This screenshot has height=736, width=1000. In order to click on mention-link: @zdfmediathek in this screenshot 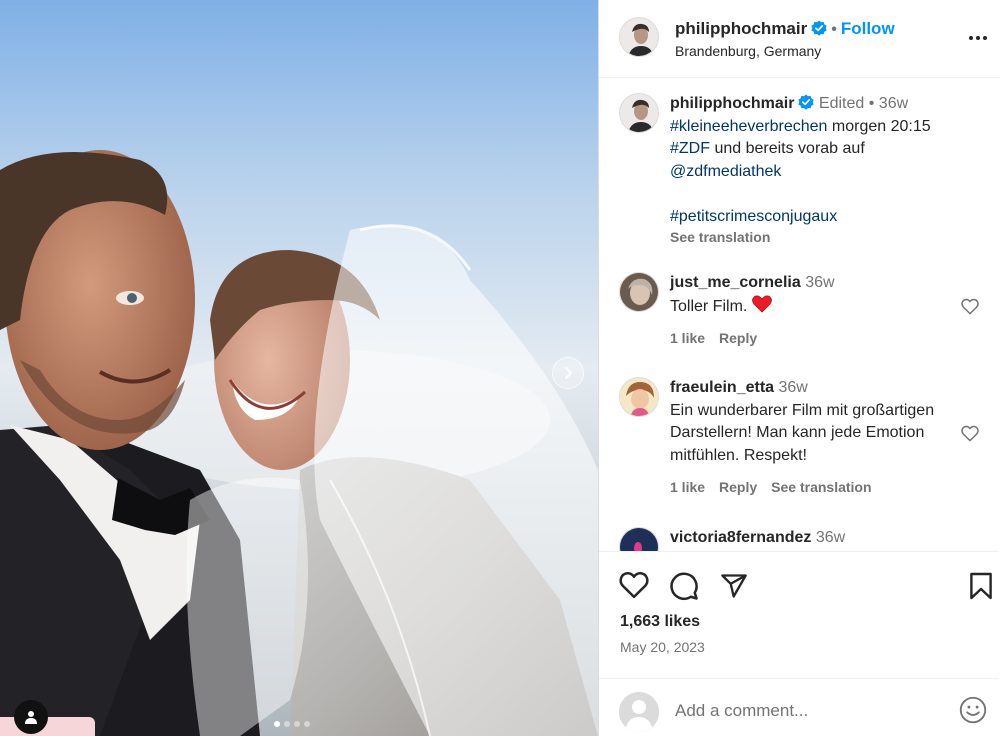, I will do `click(725, 171)`.